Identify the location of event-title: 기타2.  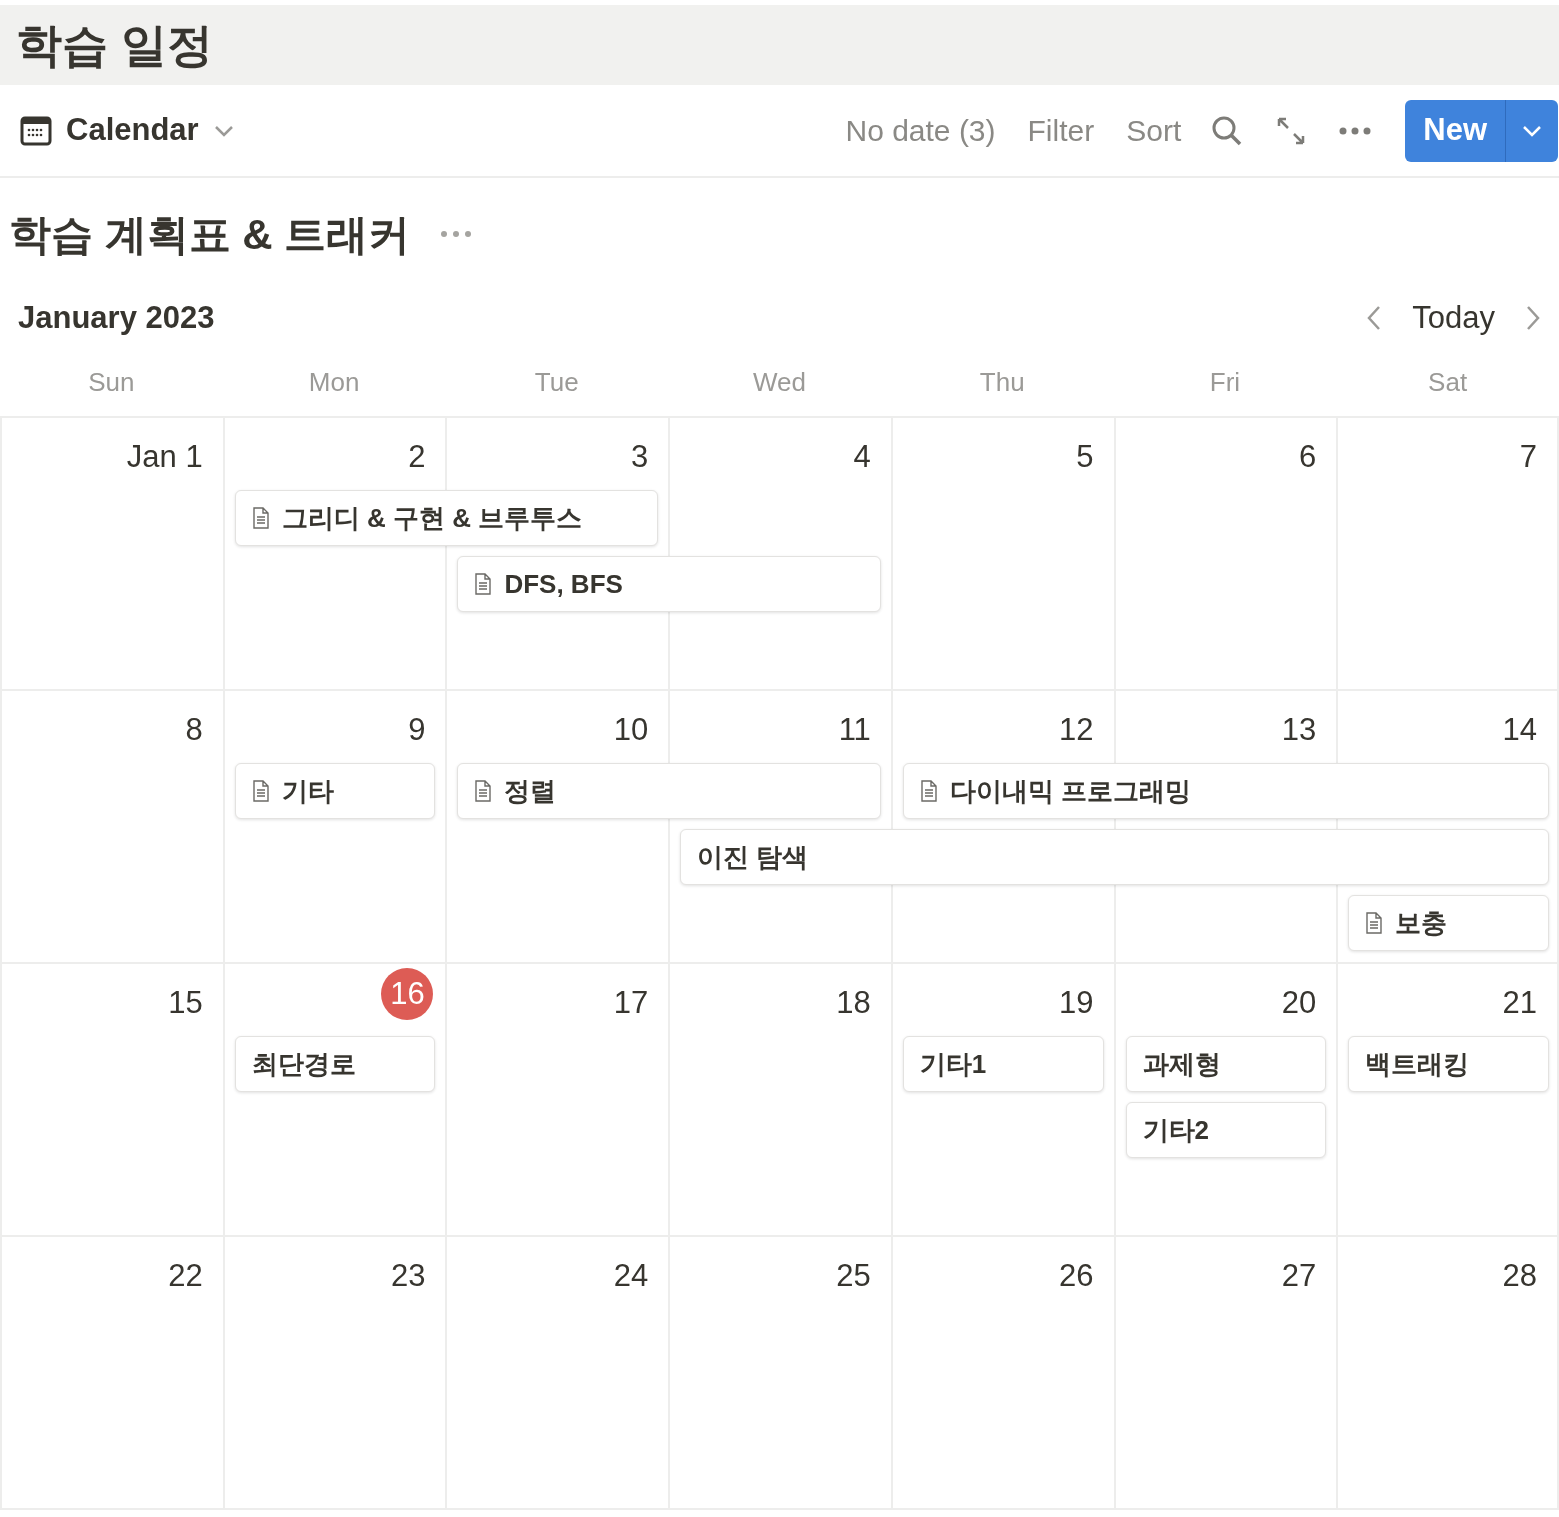
(1176, 1130).